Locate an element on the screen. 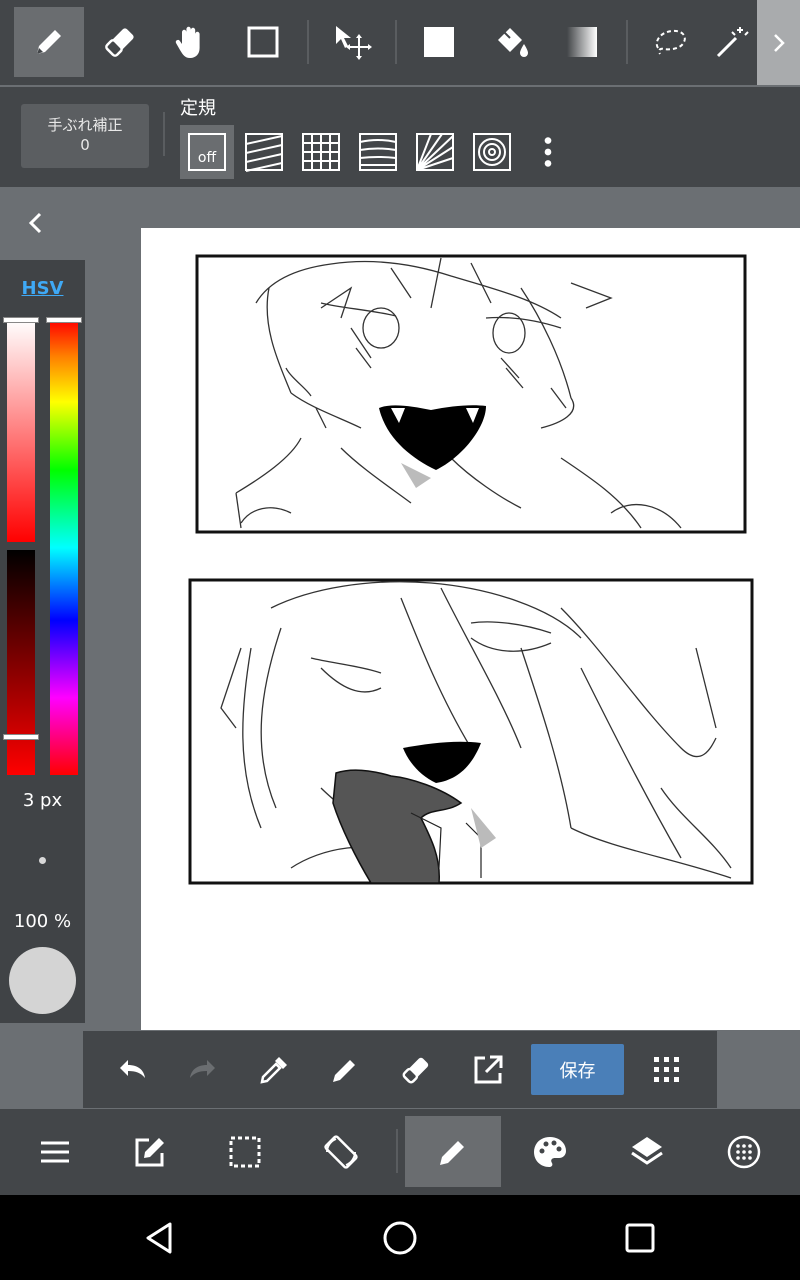 Image resolution: width=800 pixels, height=1280 pixels. ruler-parallel-button is located at coordinates (264, 152).